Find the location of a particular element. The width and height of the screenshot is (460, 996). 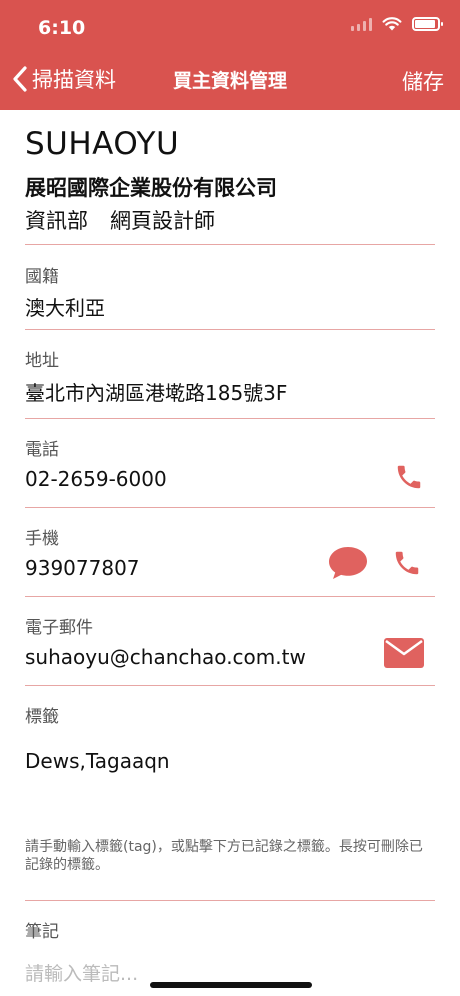

speech-bubble-icon is located at coordinates (348, 563).